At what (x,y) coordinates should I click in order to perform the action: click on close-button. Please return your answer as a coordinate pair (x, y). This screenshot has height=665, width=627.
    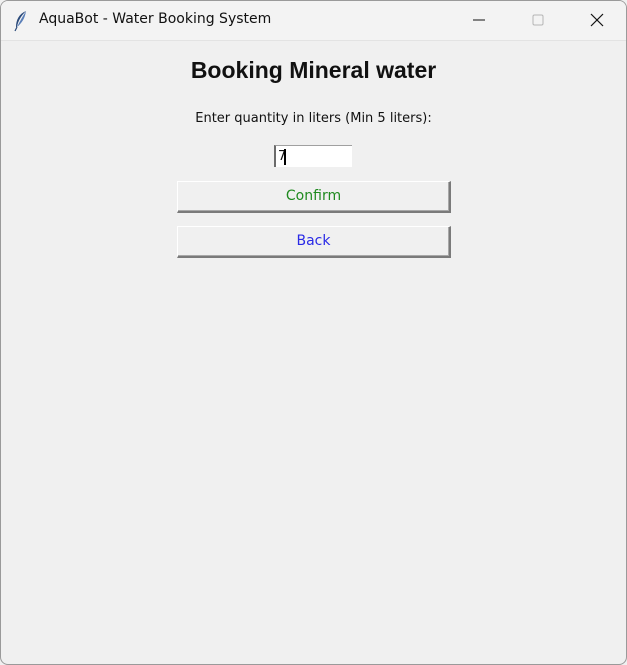
    Looking at the image, I should click on (597, 20).